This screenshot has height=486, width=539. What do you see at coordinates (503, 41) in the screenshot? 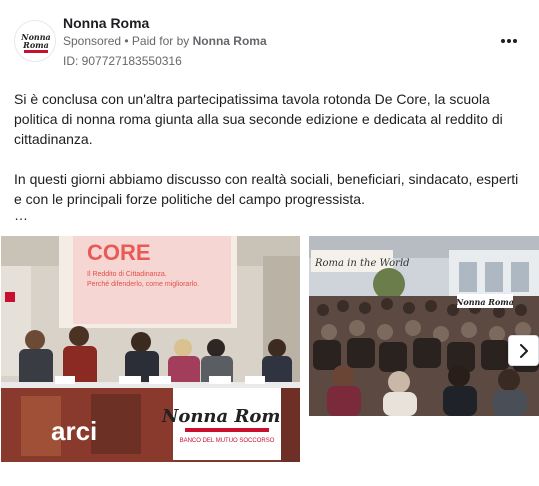
I see `more-horizontal-icon` at bounding box center [503, 41].